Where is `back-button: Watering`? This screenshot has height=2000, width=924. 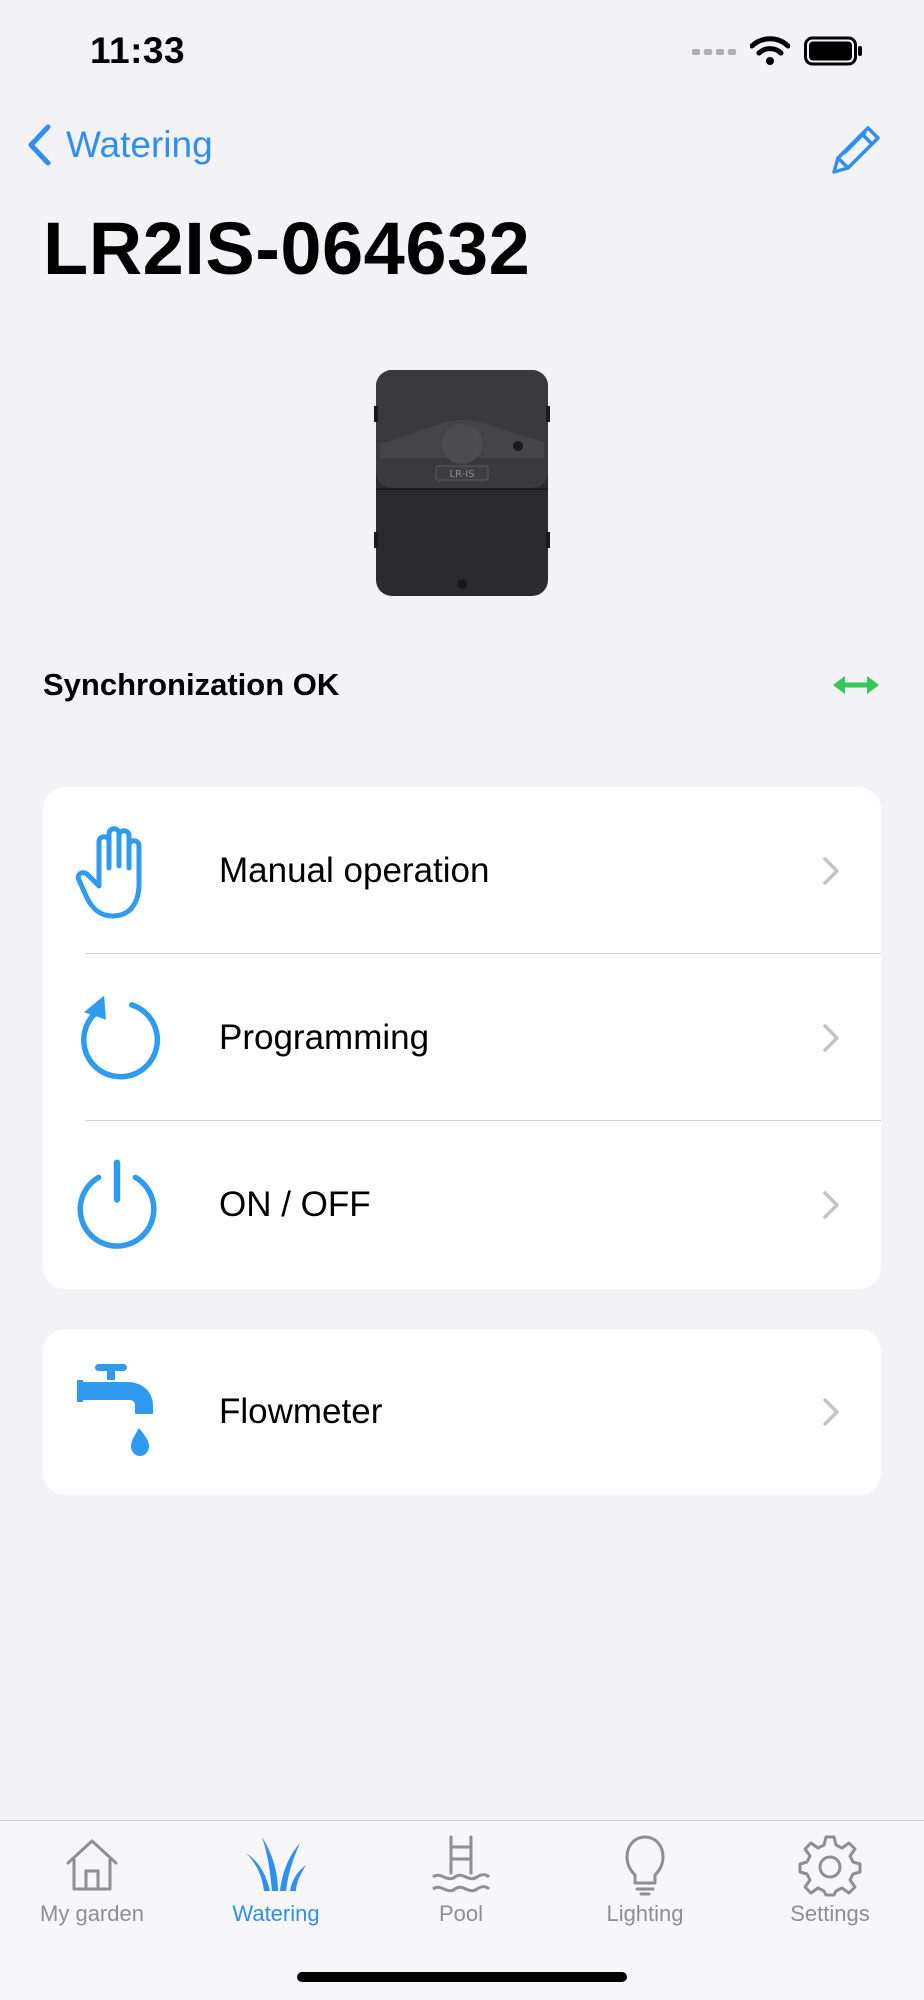
back-button: Watering is located at coordinates (119, 145).